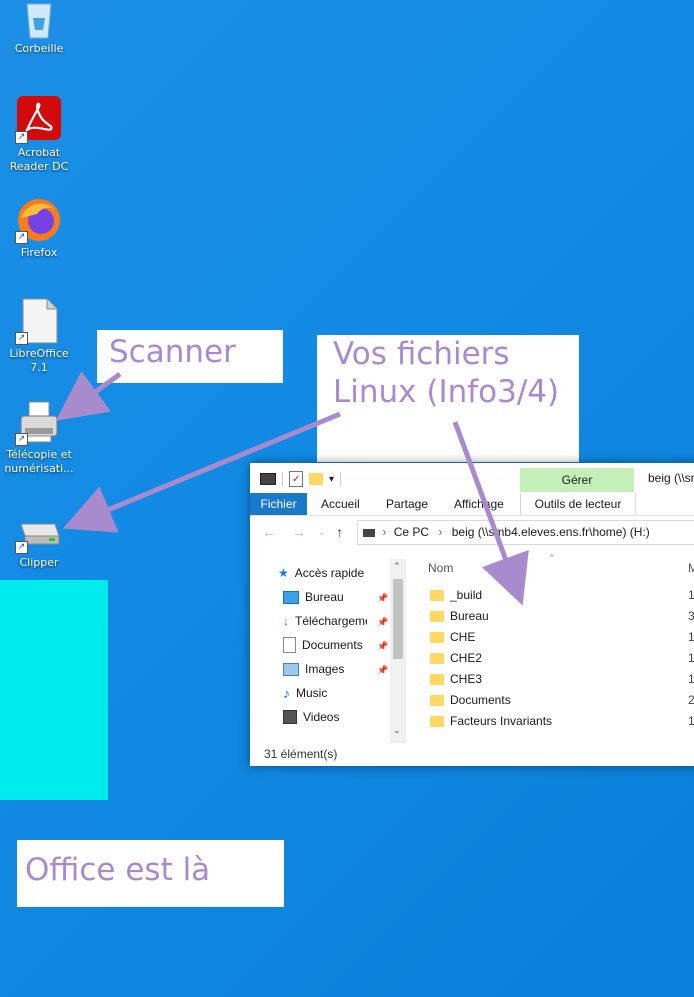  I want to click on list-item: CHE3, so click(456, 679).